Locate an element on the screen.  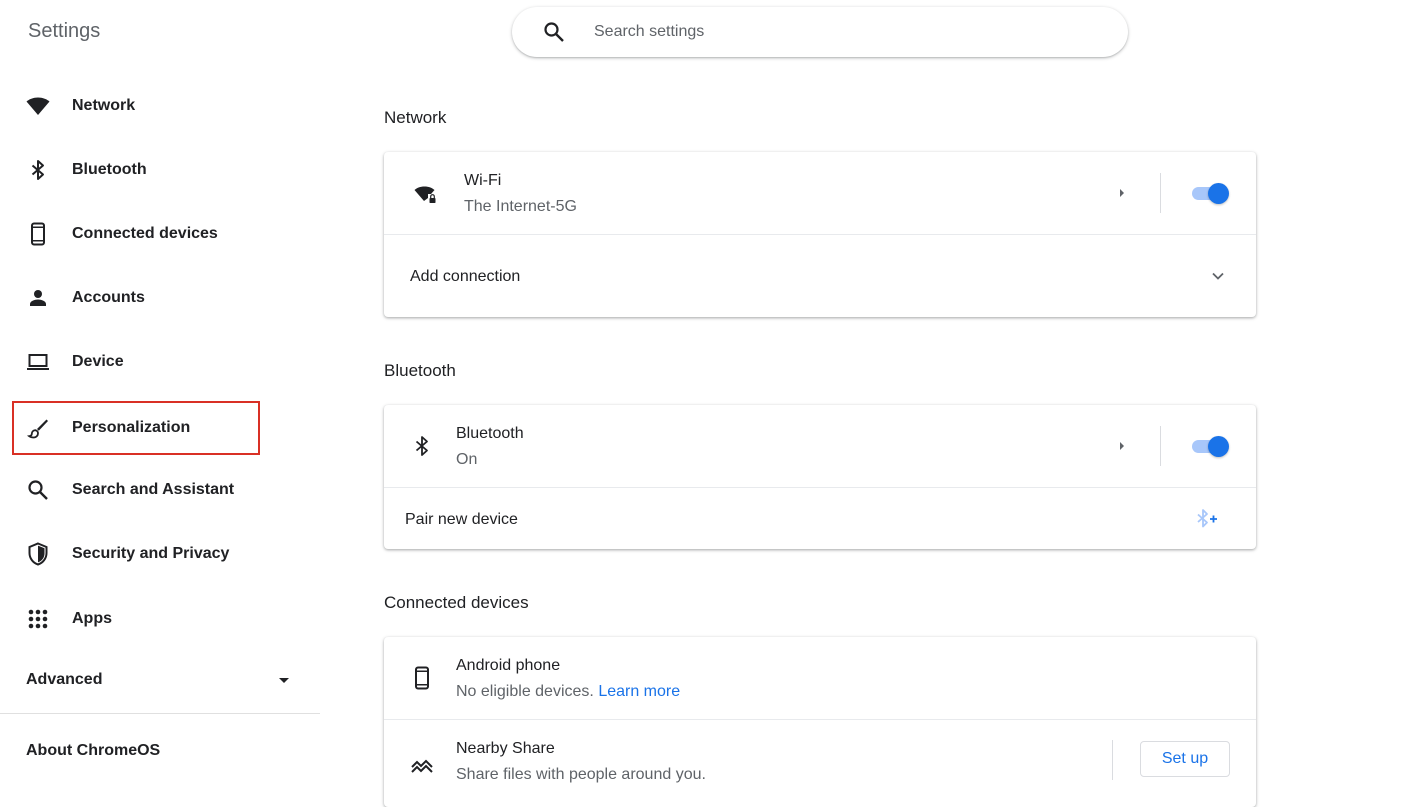
android-phone-status: No eligible devices. Learn more is located at coordinates (568, 692).